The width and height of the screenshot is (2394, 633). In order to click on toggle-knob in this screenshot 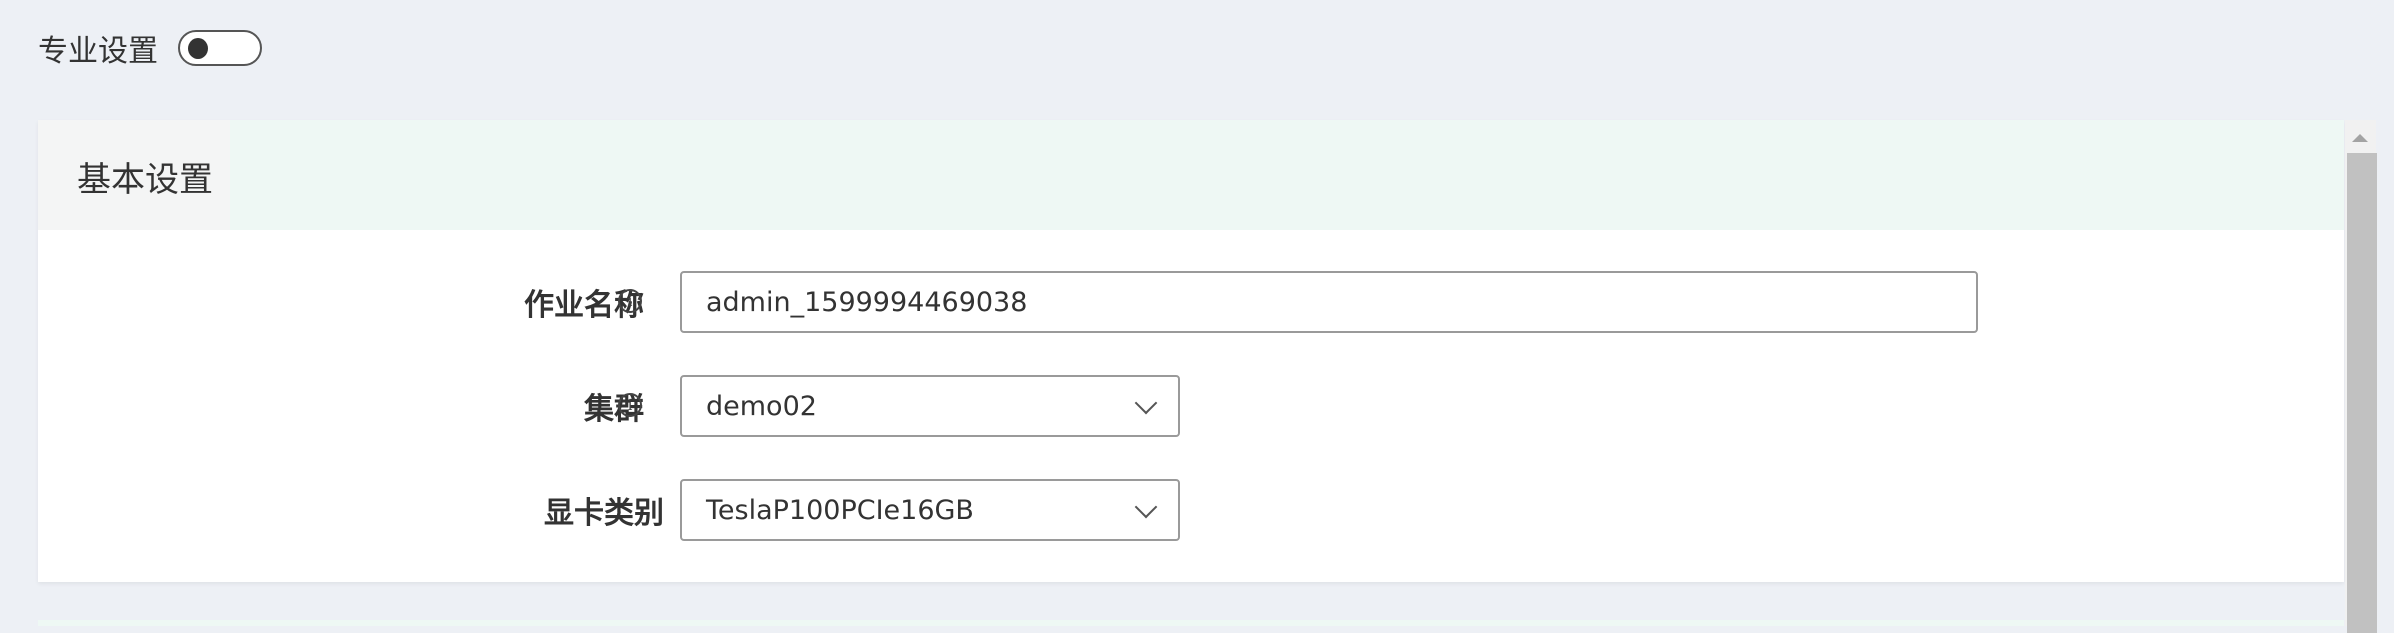, I will do `click(198, 48)`.